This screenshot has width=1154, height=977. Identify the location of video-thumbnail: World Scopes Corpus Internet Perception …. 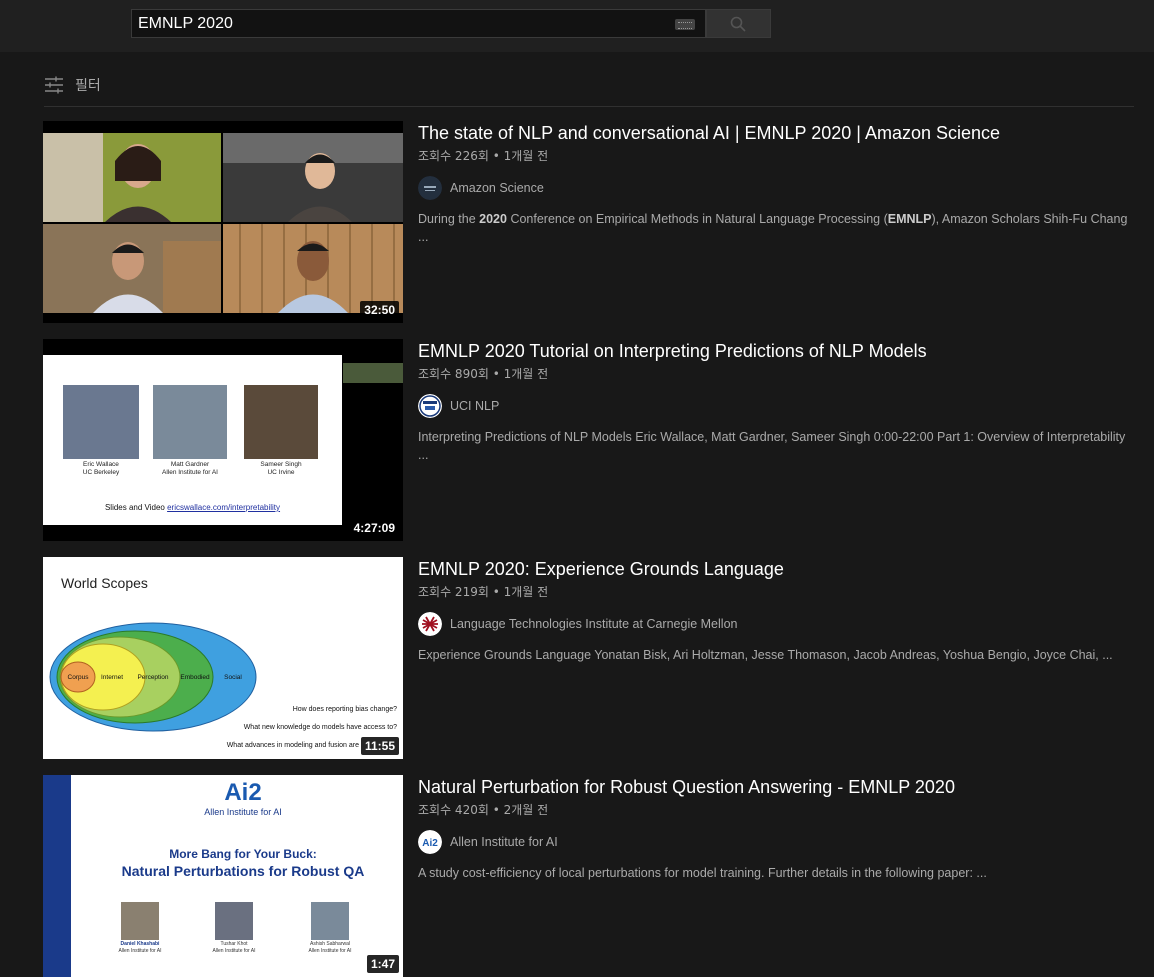
(223, 658).